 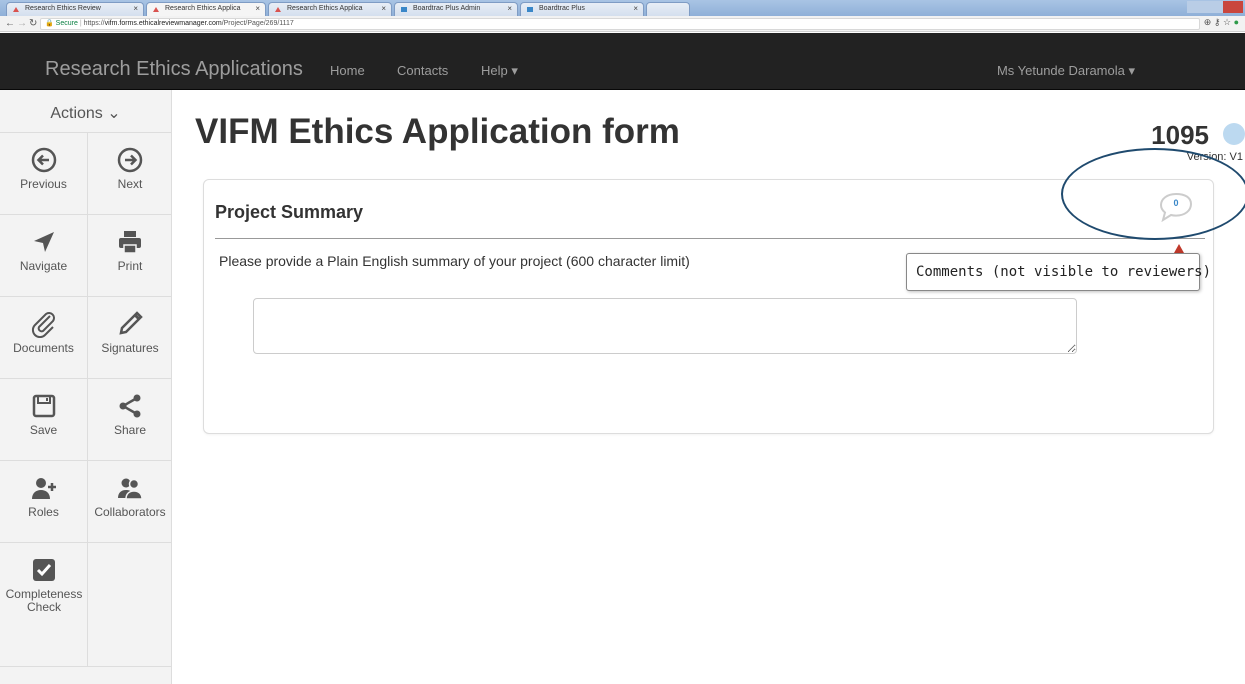 What do you see at coordinates (163, 23) in the screenshot?
I see `url-host: vifm.forms.ethicalreviewmanager.com` at bounding box center [163, 23].